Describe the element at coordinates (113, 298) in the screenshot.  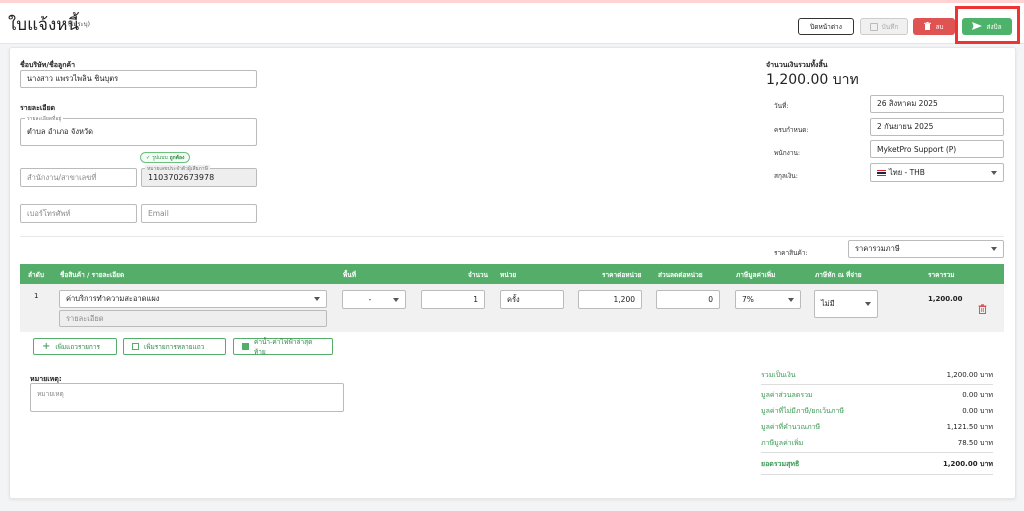
I see `product-value: ค่าบริการทำความสะอาดแผง` at that location.